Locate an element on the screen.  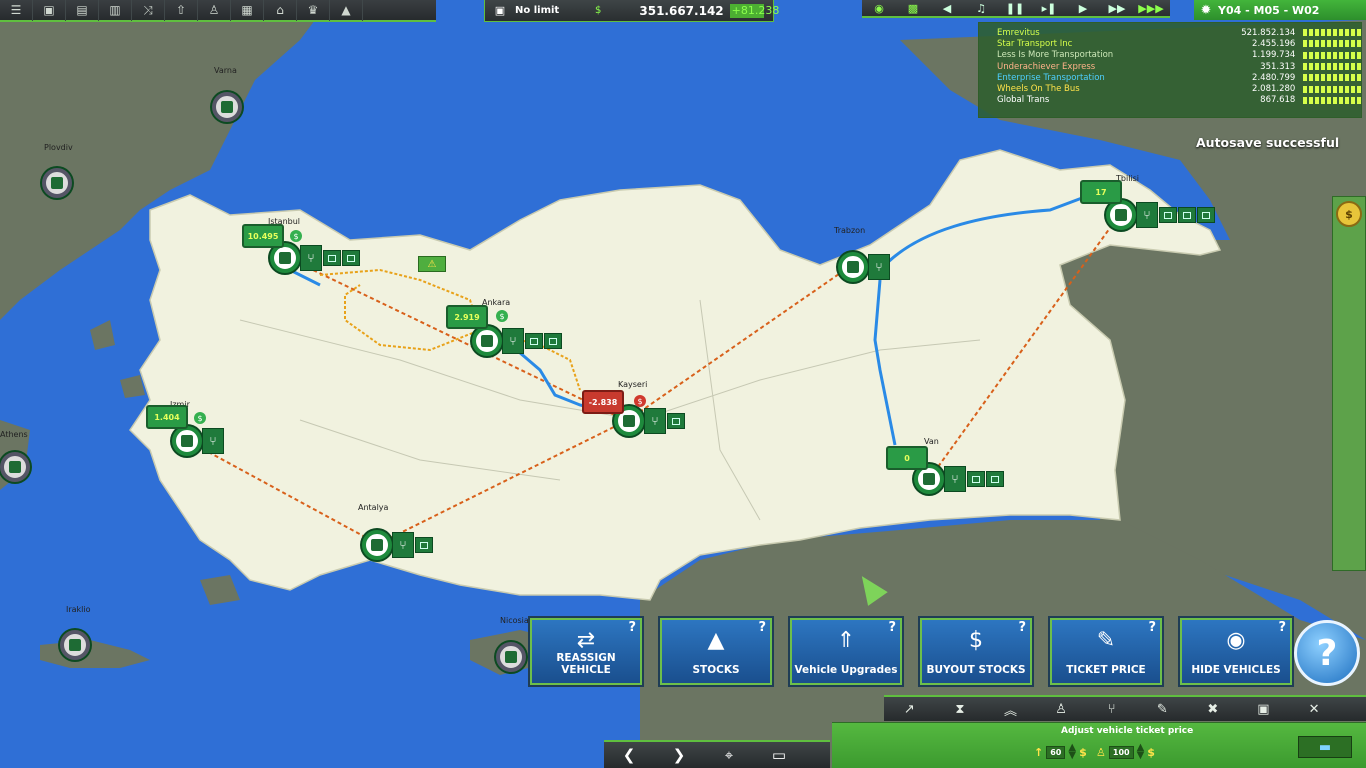
sound-icon: ◀ is located at coordinates (947, 8).